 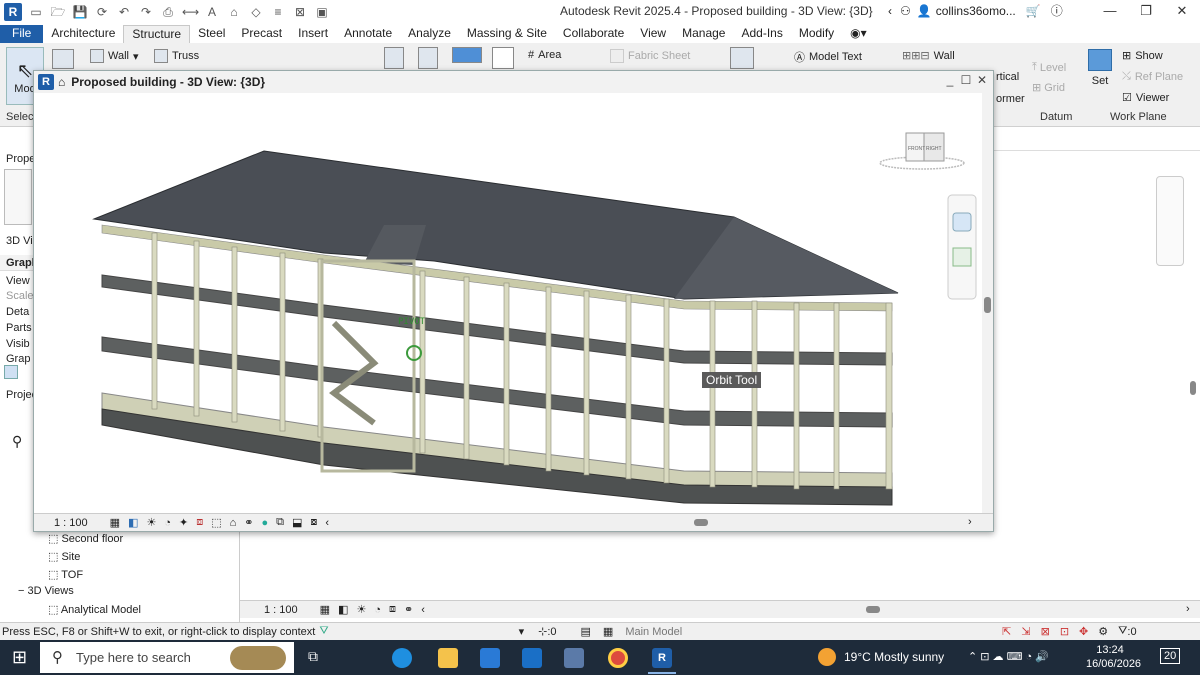 I want to click on tab-view: View, so click(x=653, y=34).